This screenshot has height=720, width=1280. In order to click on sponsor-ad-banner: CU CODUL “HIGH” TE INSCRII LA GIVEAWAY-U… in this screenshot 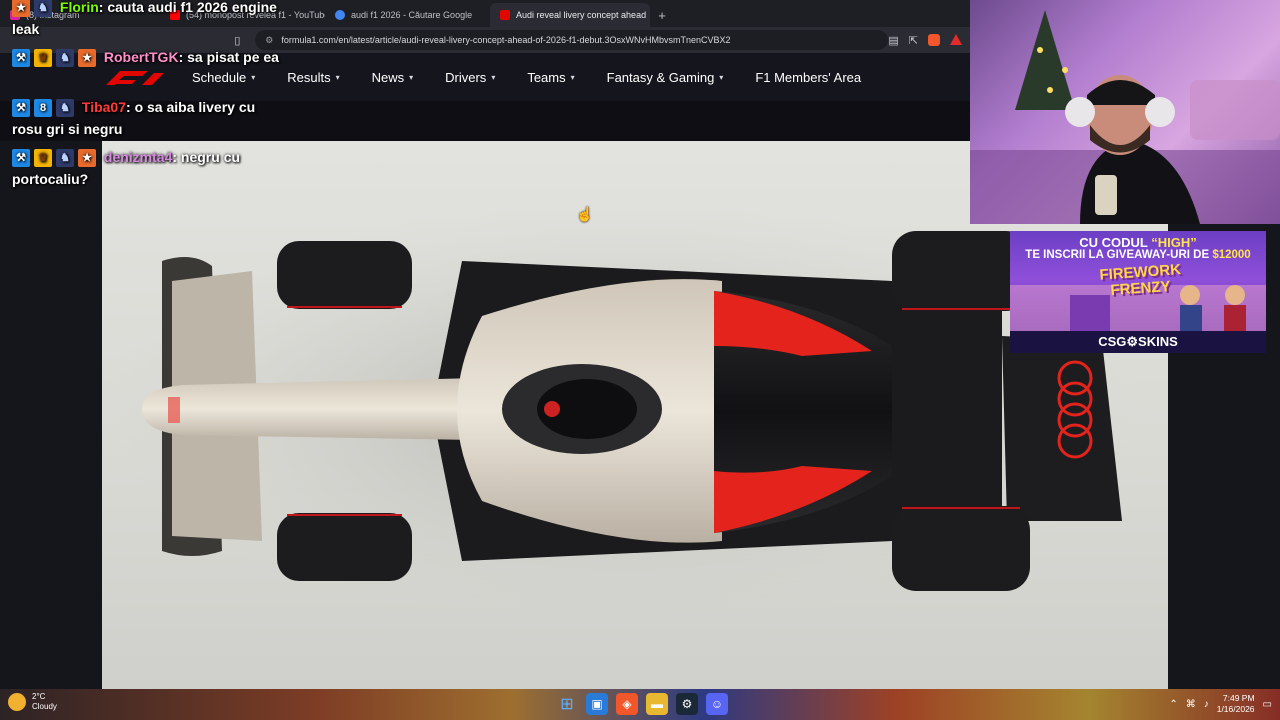, I will do `click(1138, 292)`.